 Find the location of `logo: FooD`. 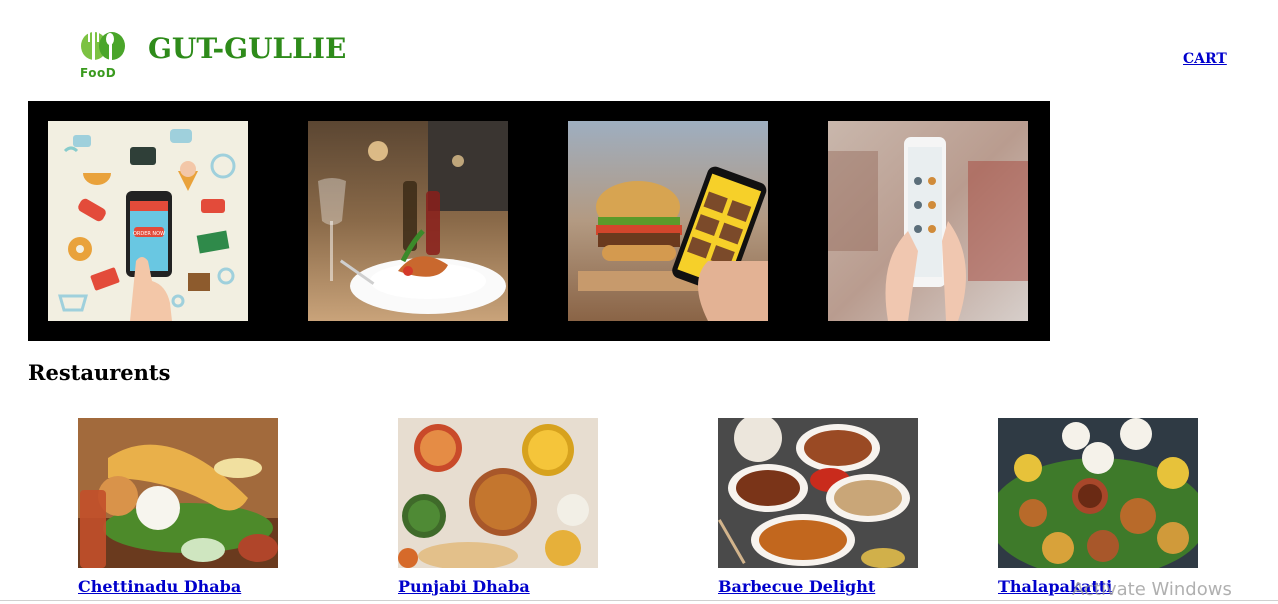

logo: FooD is located at coordinates (104, 55).